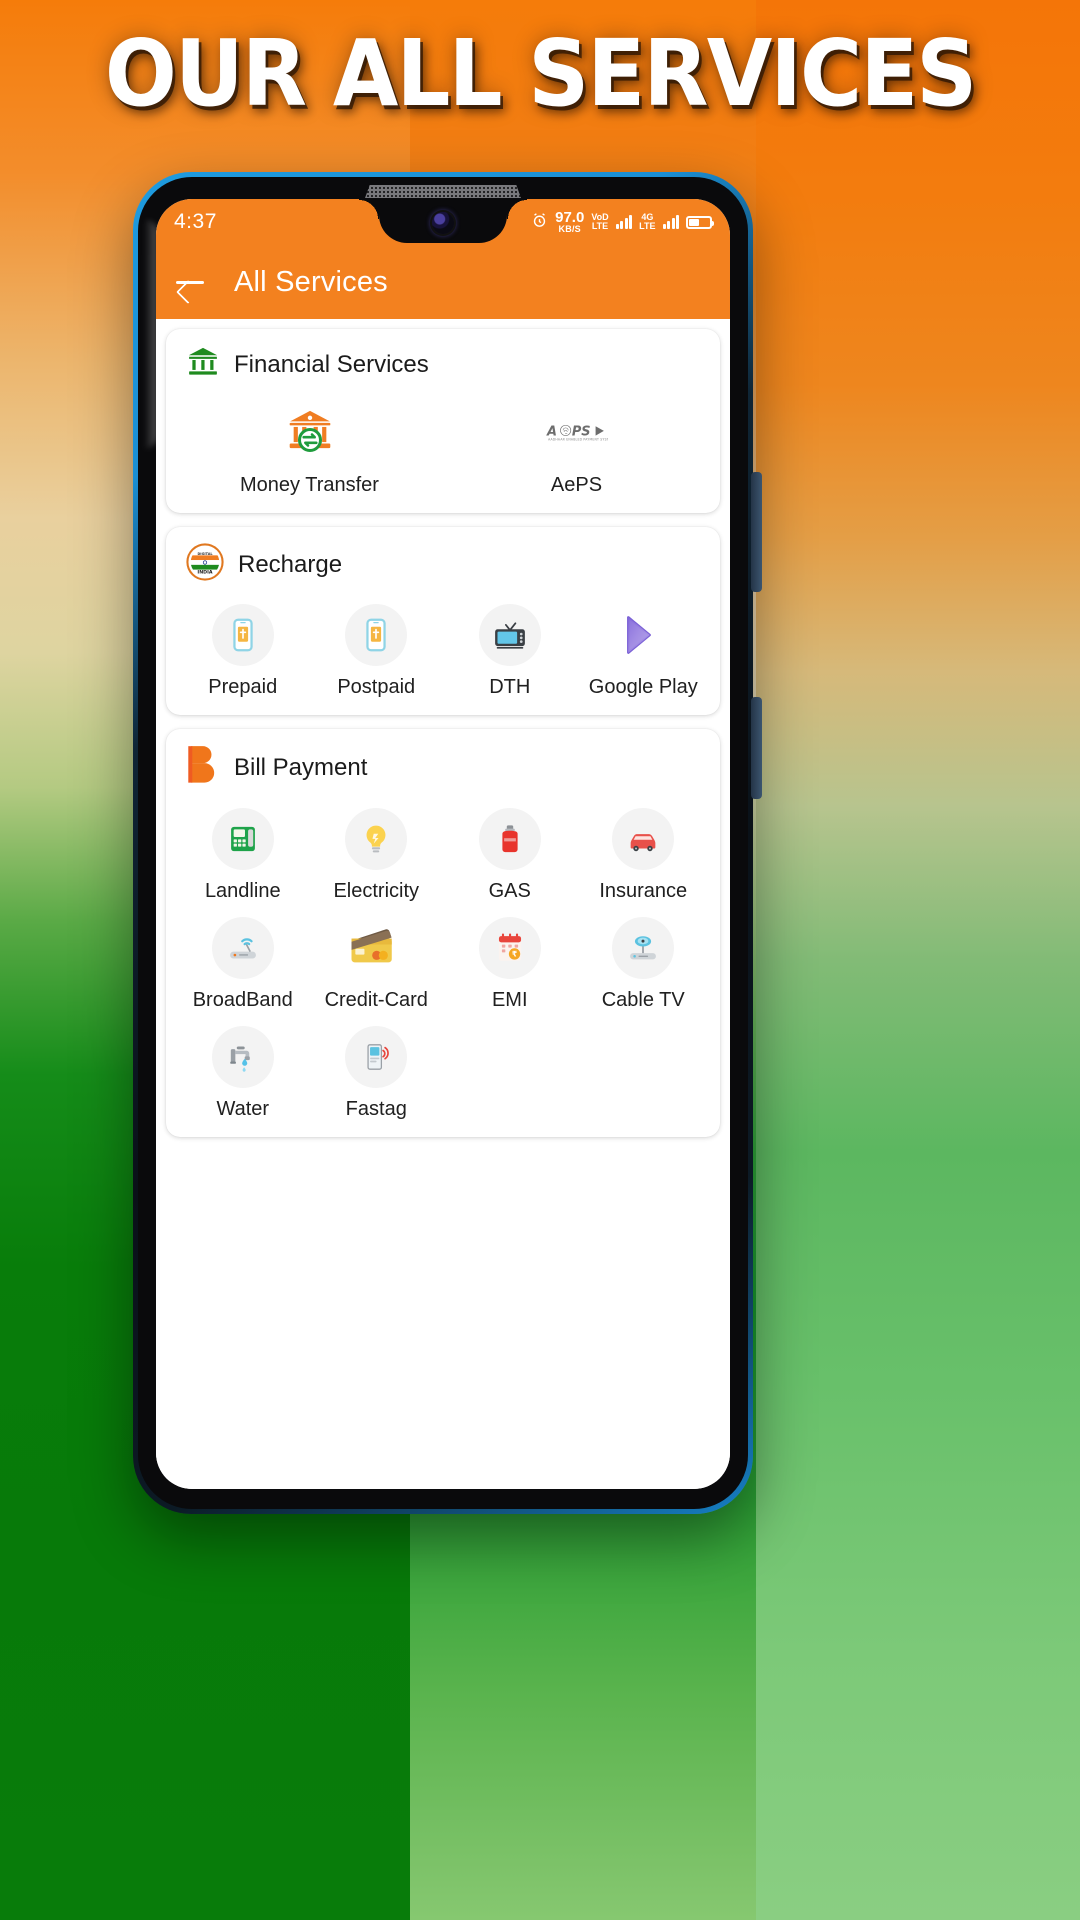  I want to click on service-emi: ₹ EMI, so click(510, 964).